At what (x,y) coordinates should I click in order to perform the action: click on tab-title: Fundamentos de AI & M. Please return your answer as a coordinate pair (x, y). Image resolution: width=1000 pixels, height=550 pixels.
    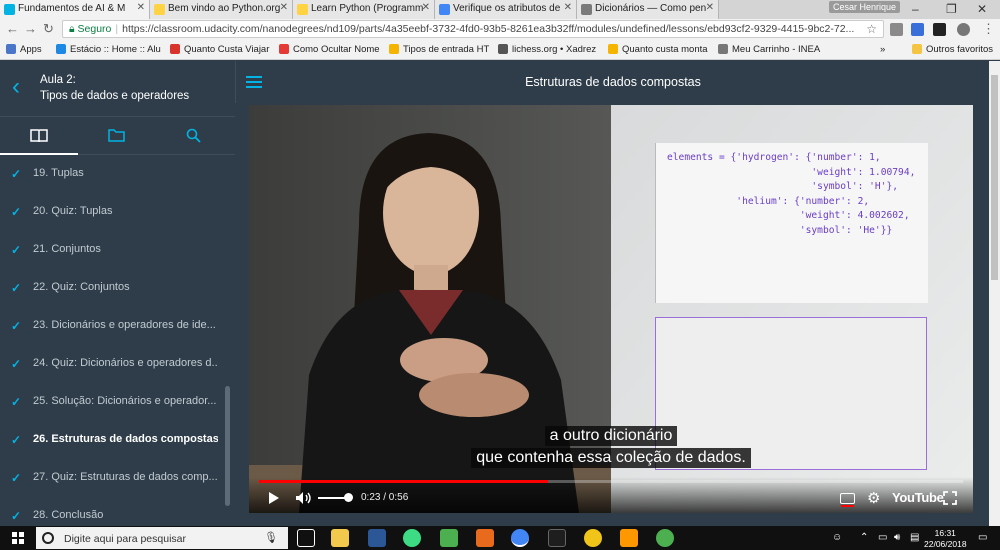
    Looking at the image, I should click on (72, 8).